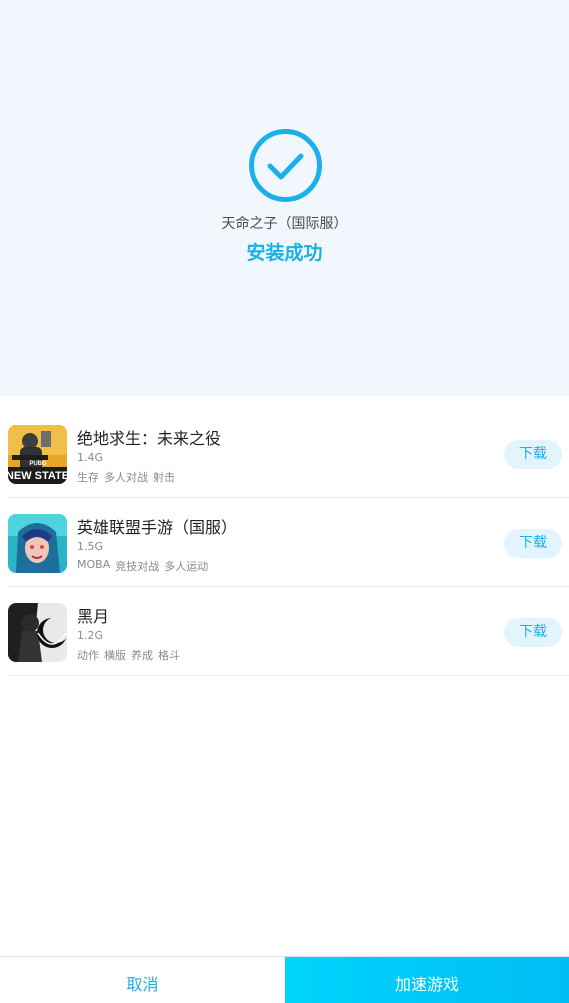 This screenshot has height=1003, width=569. I want to click on tag: 动作, so click(88, 655).